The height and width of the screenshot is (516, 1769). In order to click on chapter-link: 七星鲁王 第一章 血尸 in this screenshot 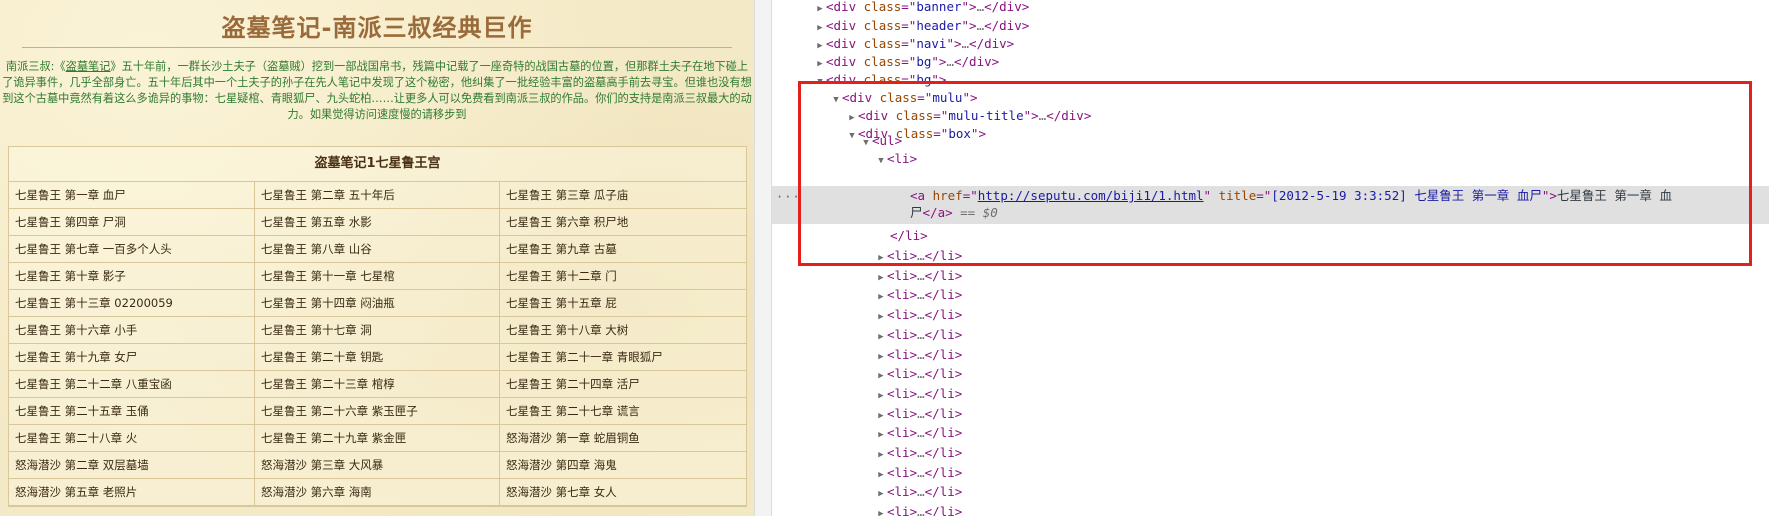, I will do `click(70, 195)`.